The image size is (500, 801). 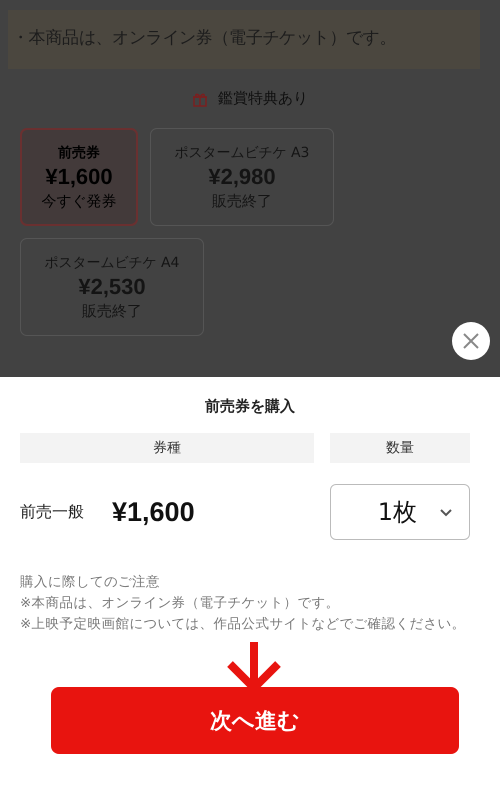 I want to click on ticket-status: 今すぐ発券, so click(x=79, y=201).